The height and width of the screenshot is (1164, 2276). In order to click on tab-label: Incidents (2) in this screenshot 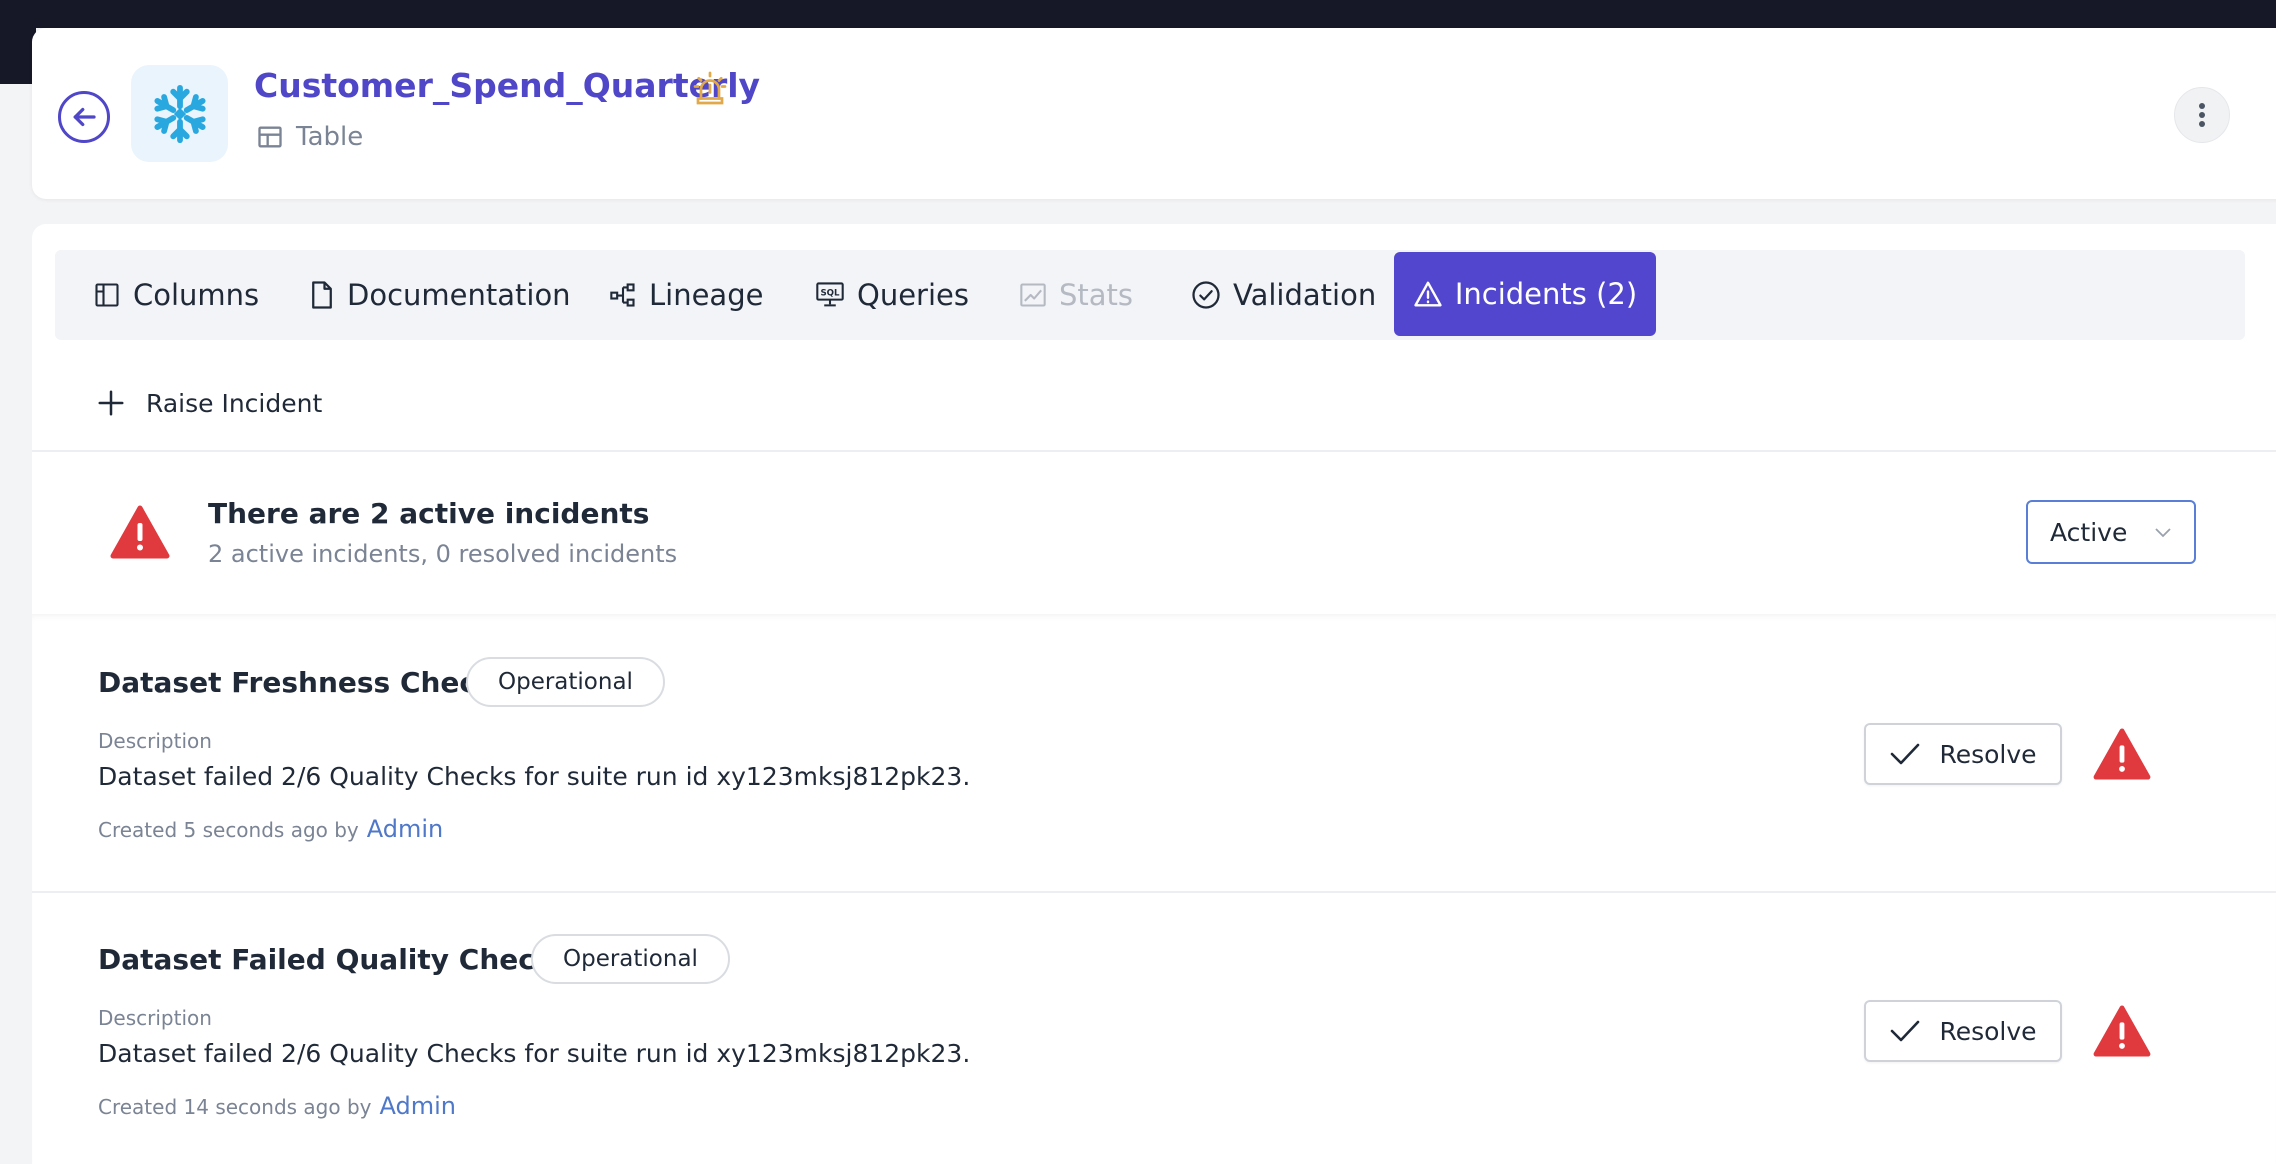, I will do `click(1546, 294)`.